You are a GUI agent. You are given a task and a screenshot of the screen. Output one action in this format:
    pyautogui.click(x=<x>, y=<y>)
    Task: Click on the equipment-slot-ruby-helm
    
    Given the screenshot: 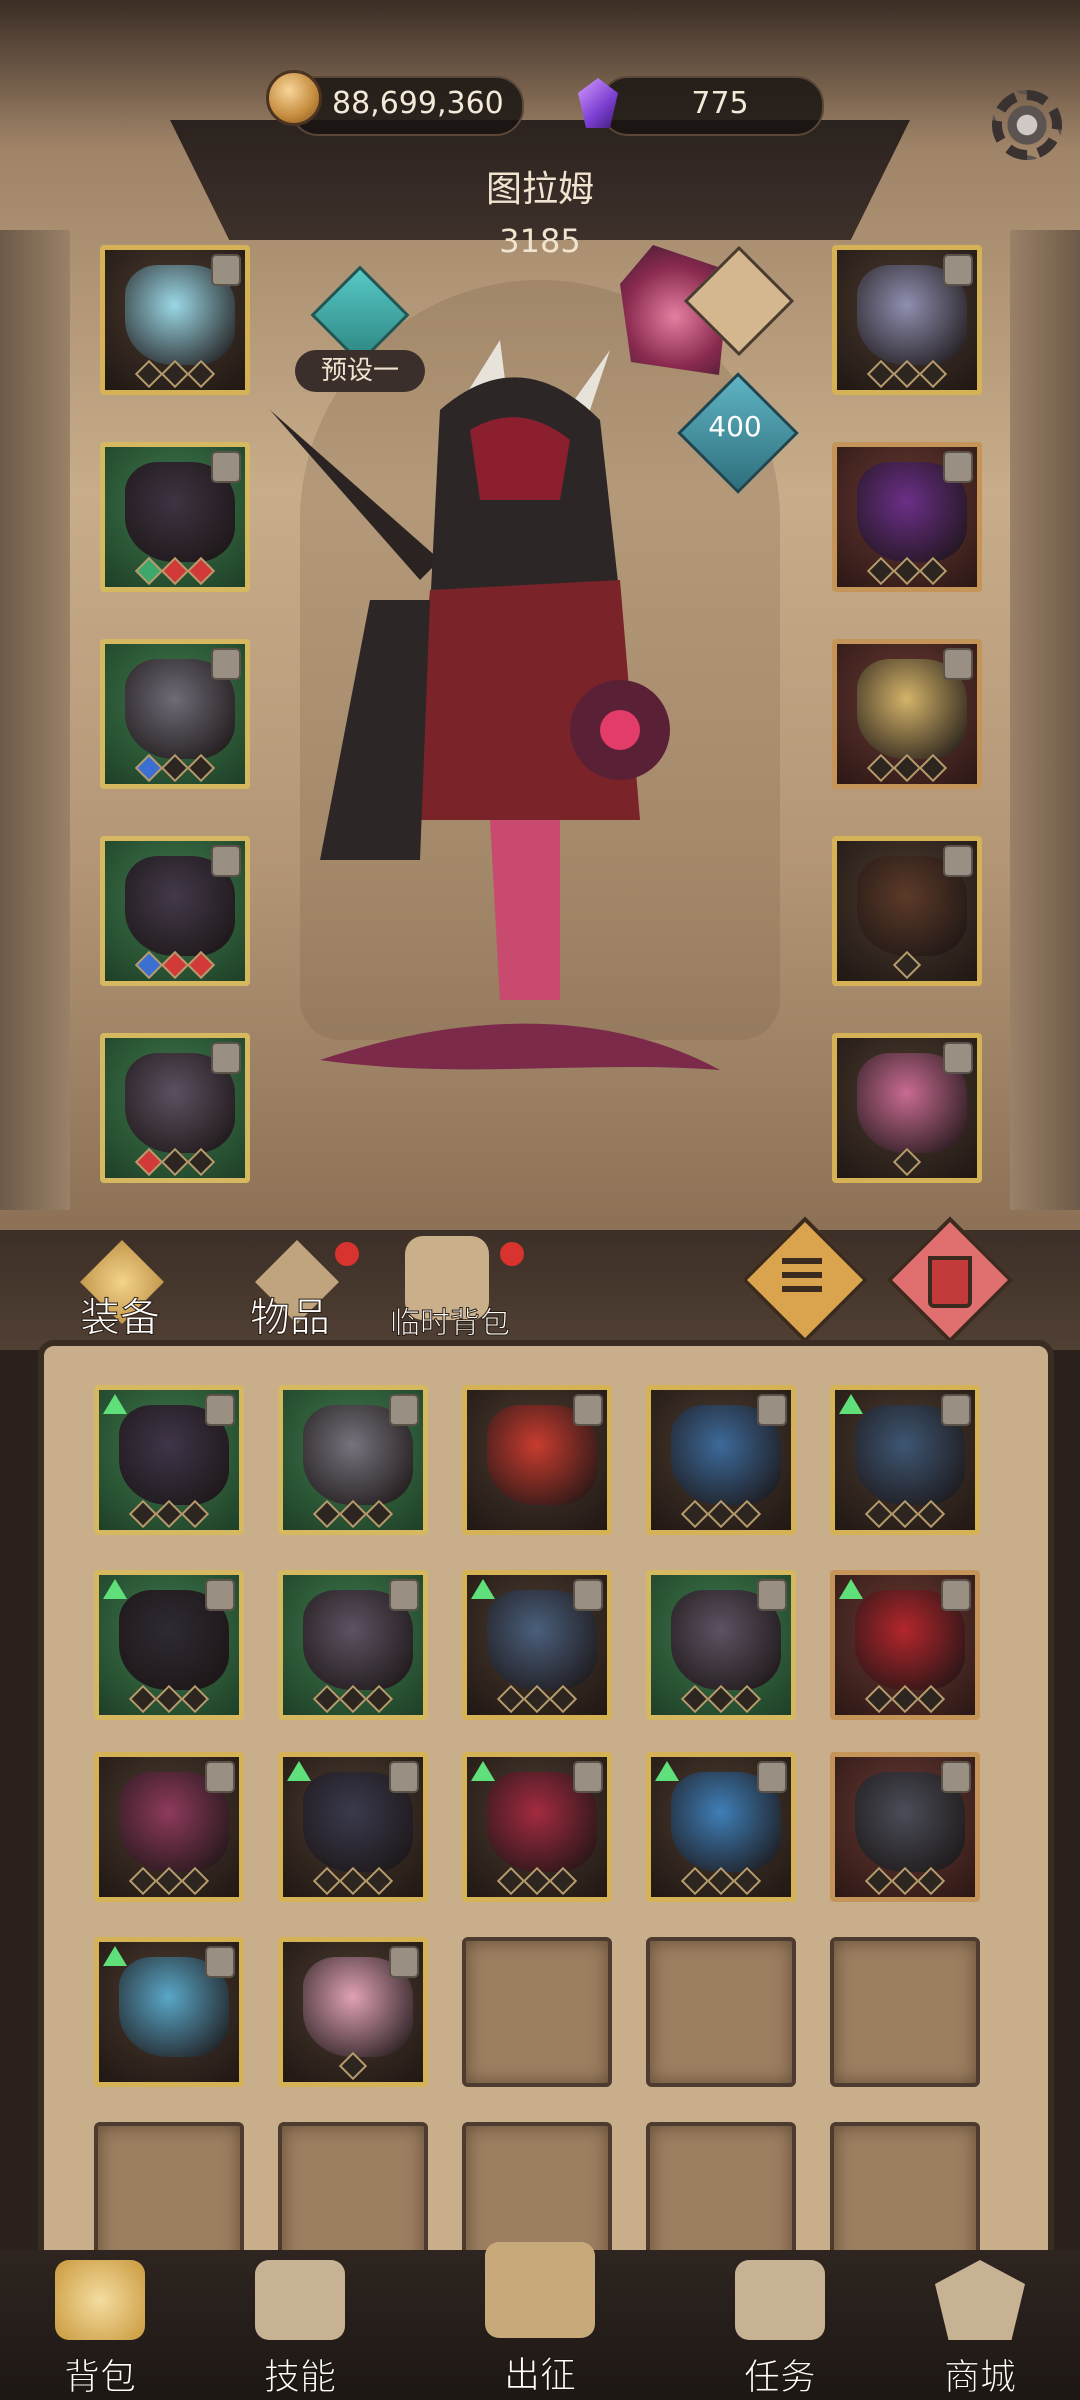 What is the action you would take?
    pyautogui.click(x=905, y=1645)
    